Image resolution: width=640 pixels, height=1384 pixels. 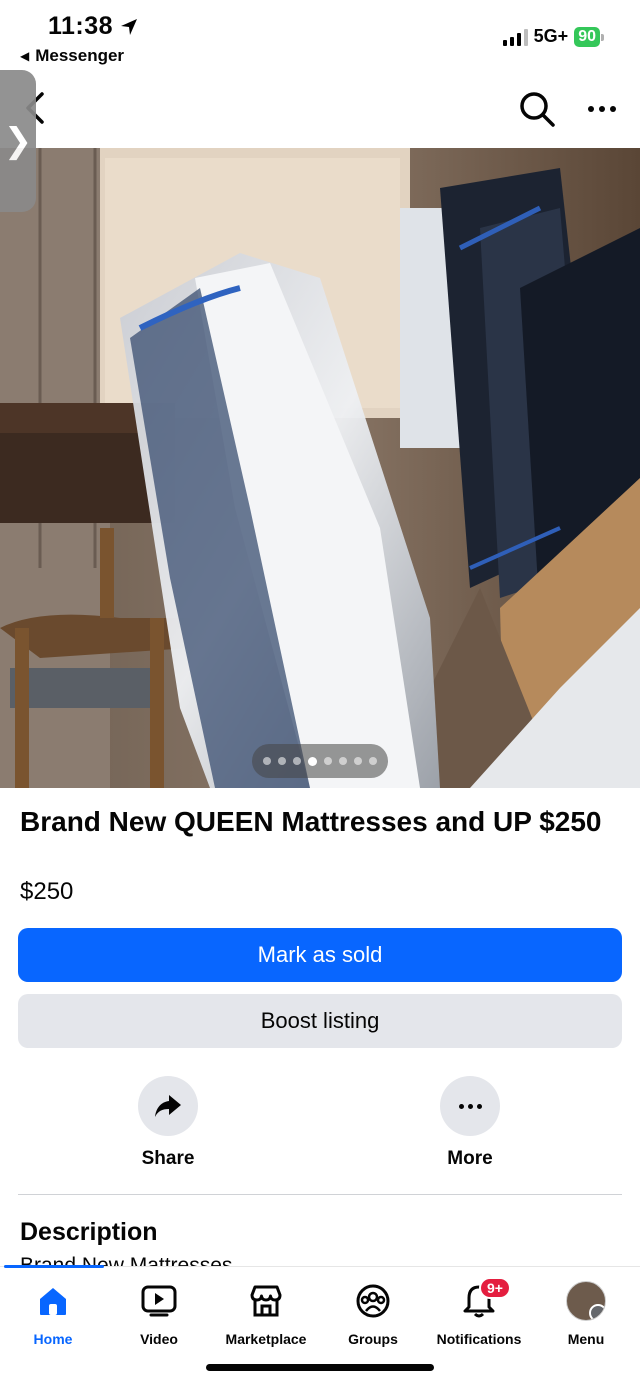 What do you see at coordinates (266, 1301) in the screenshot?
I see `marketplace-icon` at bounding box center [266, 1301].